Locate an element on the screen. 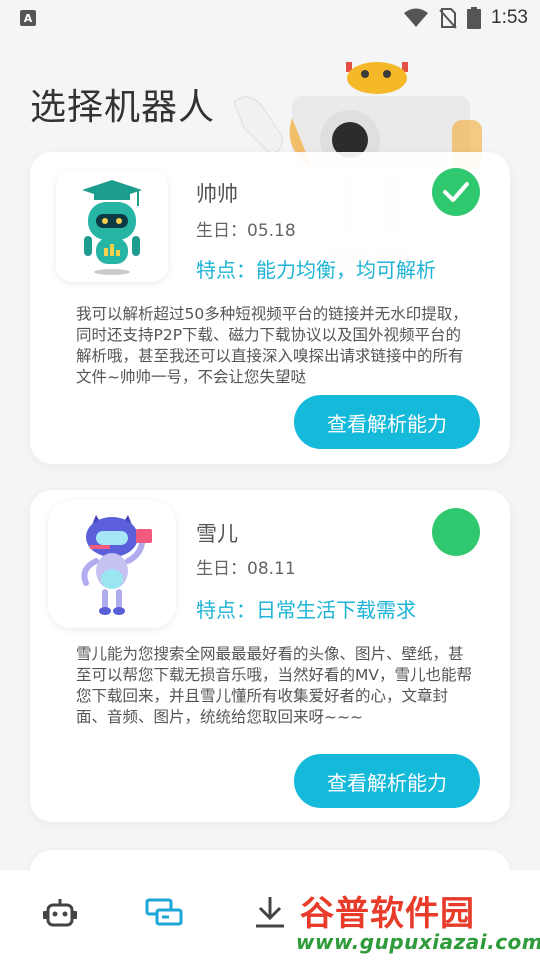  parse-icon is located at coordinates (164, 912).